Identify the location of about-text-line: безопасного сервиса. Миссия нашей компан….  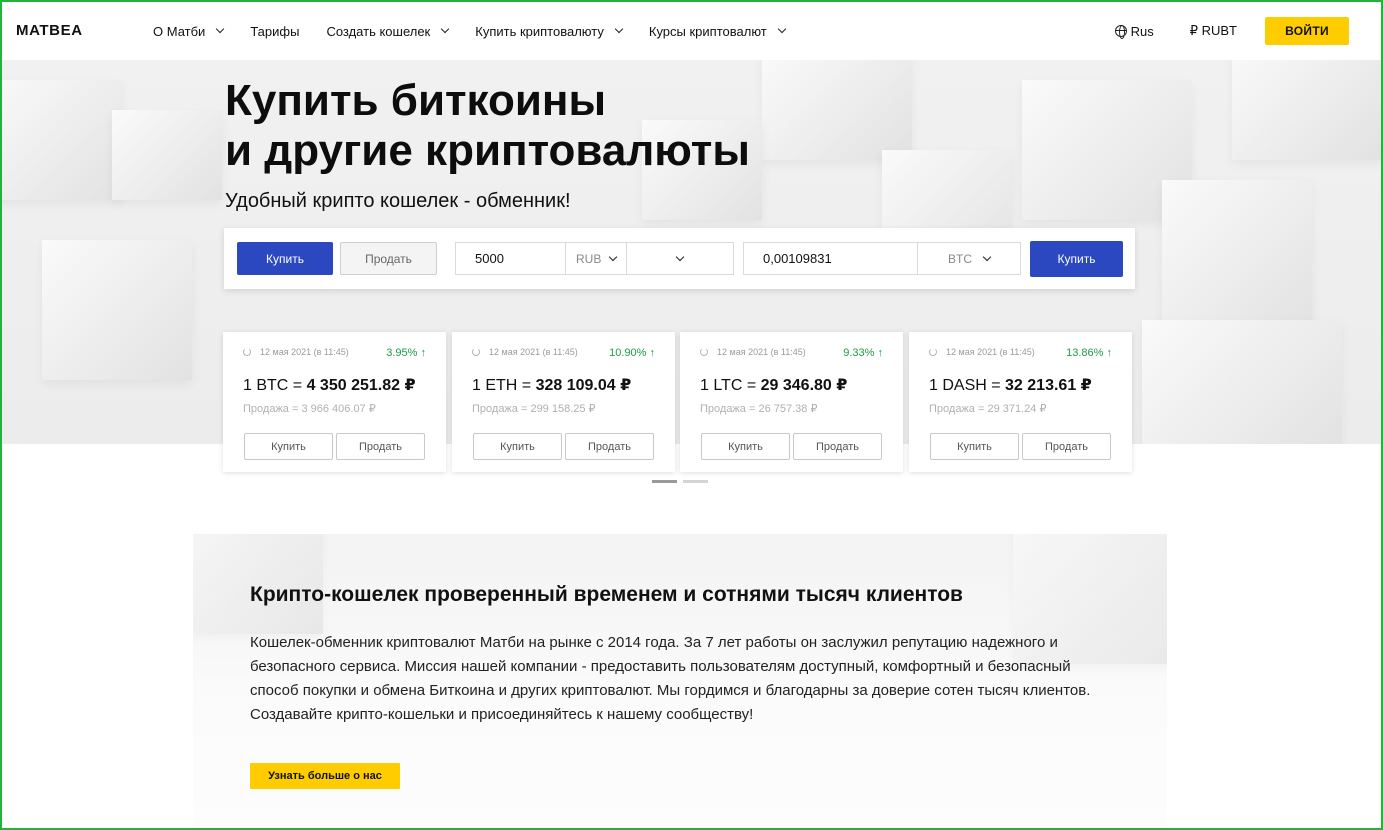
(660, 666).